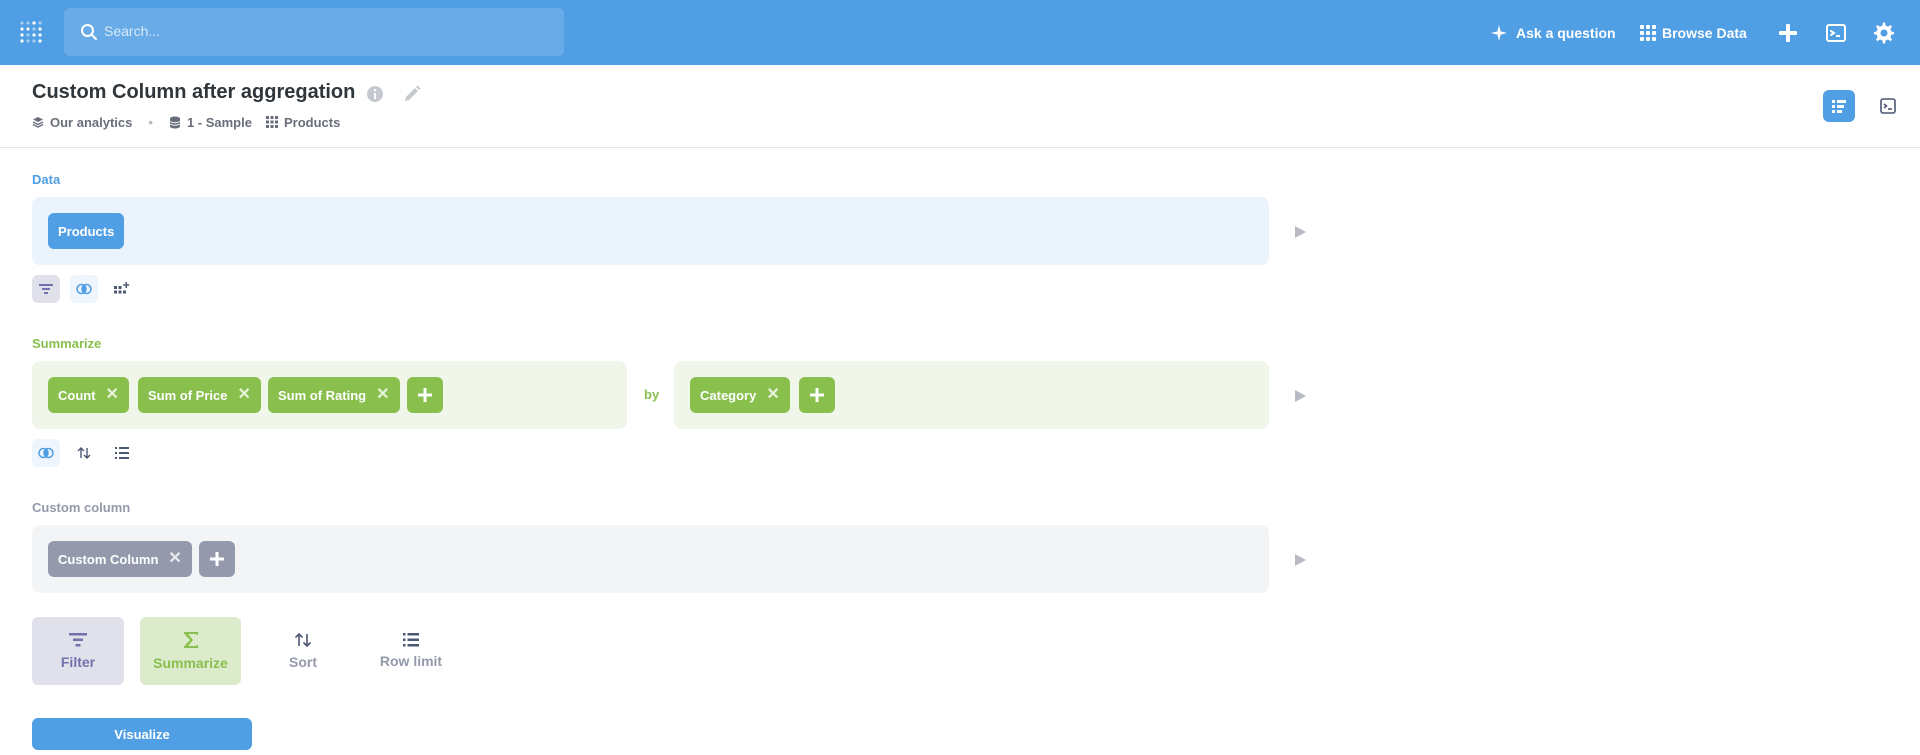 This screenshot has width=1920, height=755. Describe the element at coordinates (67, 343) in the screenshot. I see `summarize-step-label: Summarize` at that location.